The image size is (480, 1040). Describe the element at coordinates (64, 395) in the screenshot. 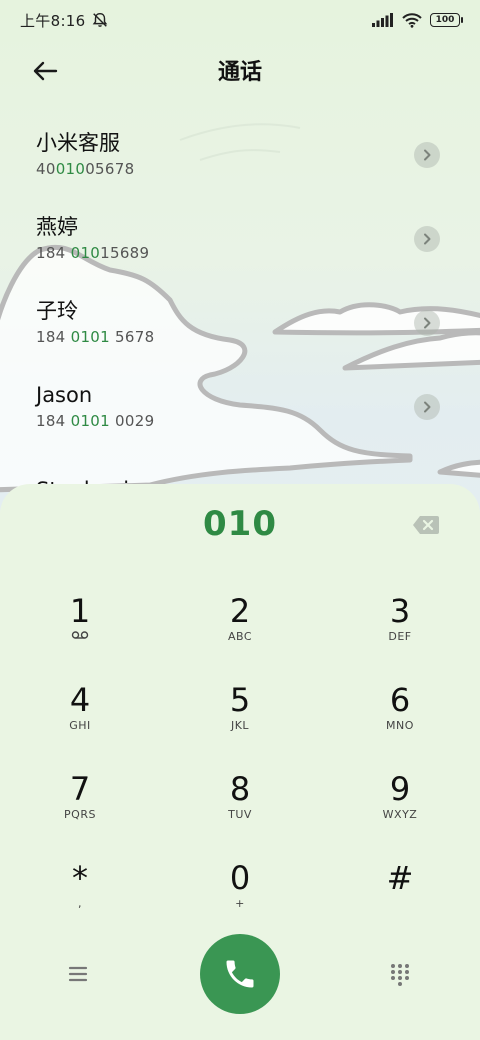

I see `contact-name: Jason` at that location.